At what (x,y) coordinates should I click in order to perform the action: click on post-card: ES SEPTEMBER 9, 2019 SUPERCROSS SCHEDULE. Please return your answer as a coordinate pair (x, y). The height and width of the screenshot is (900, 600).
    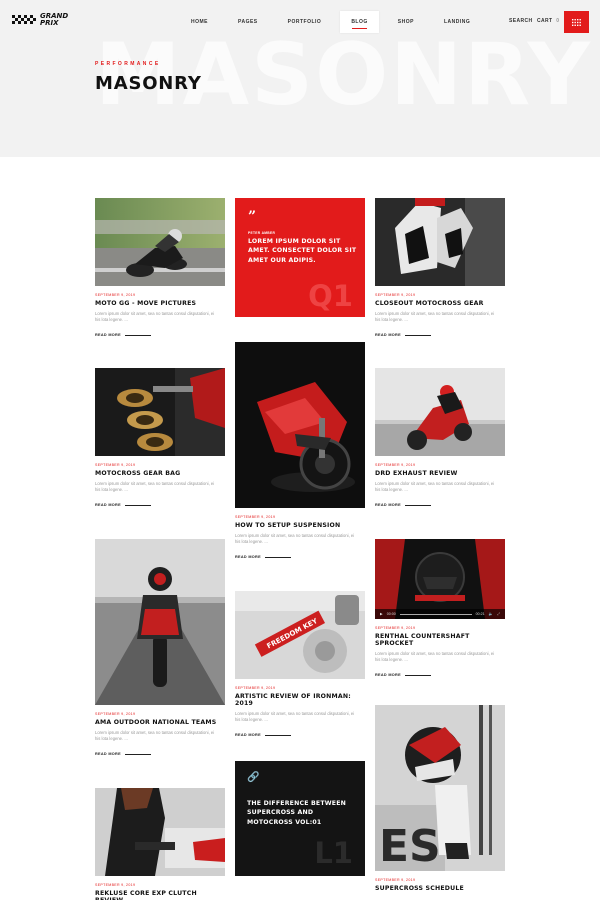
    Looking at the image, I should click on (440, 798).